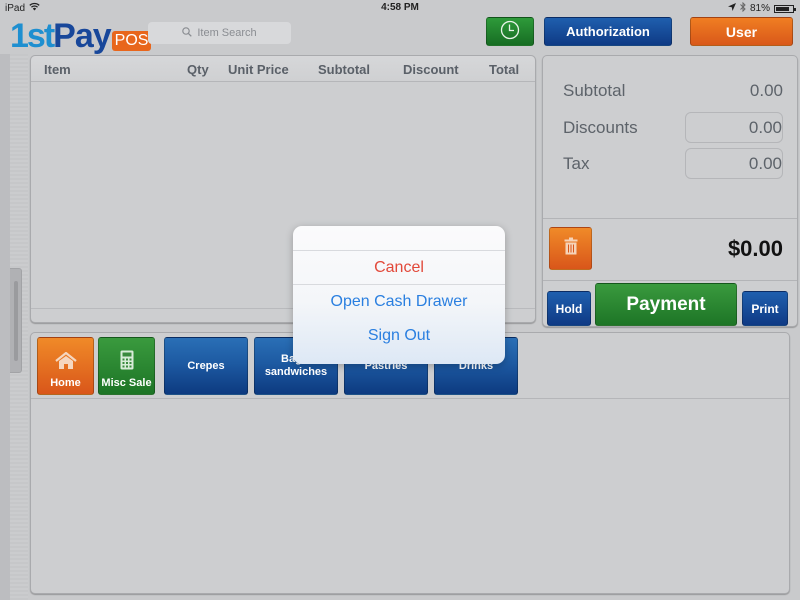 The height and width of the screenshot is (600, 800). I want to click on misc-sale-label: Misc Sale, so click(126, 383).